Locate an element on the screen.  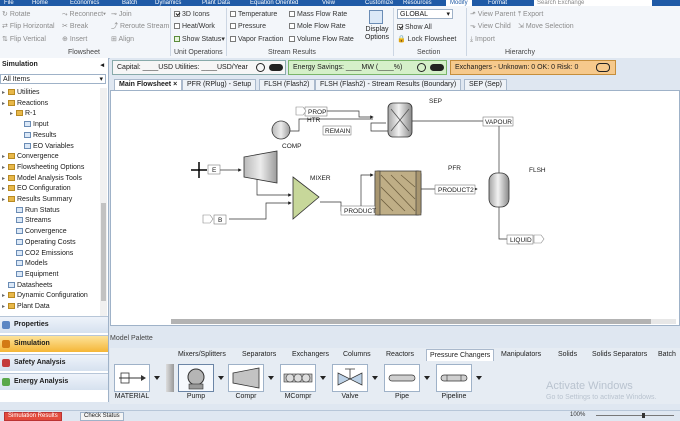
nav-safety-analysis-button: Safety Analysis is located at coordinates (54, 362).